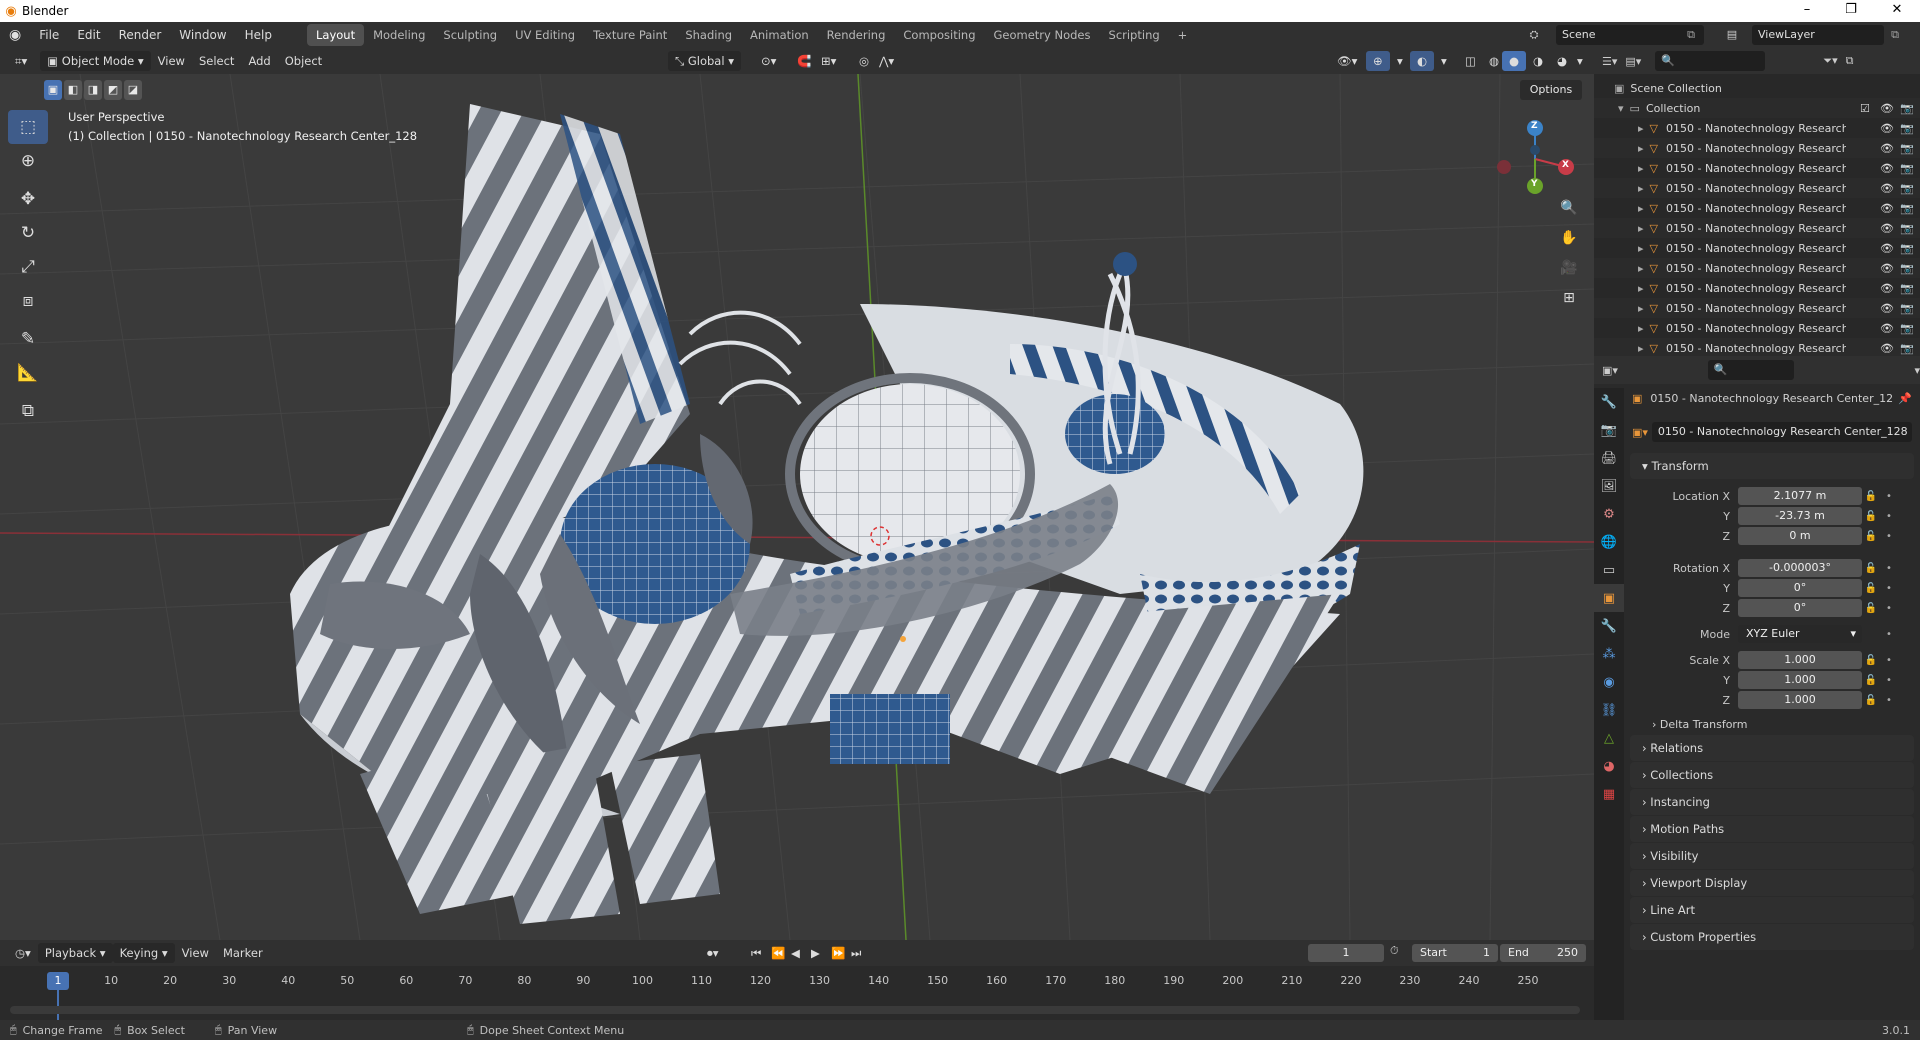 Image resolution: width=1920 pixels, height=1040 pixels. Describe the element at coordinates (1710, 61) in the screenshot. I see `outliner-search-input: 🔍` at that location.